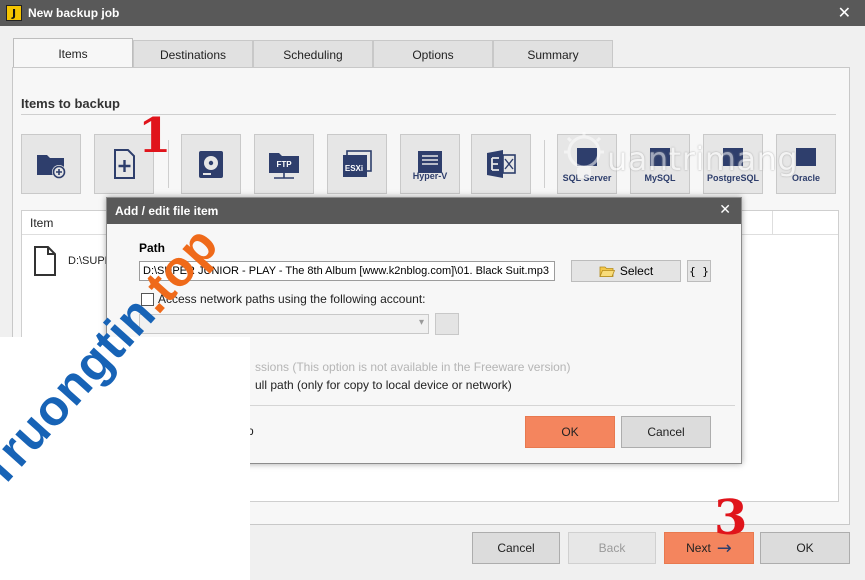 The image size is (865, 580). Describe the element at coordinates (51, 167) in the screenshot. I see `add-folder-icon` at that location.